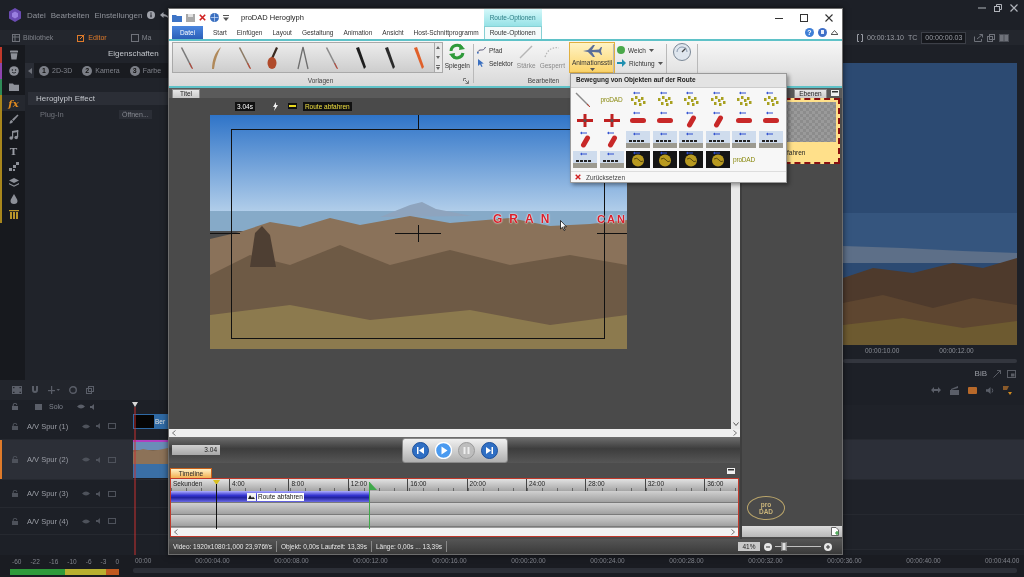 The width and height of the screenshot is (1024, 577). What do you see at coordinates (214, 17) in the screenshot?
I see `globe-icon` at bounding box center [214, 17].